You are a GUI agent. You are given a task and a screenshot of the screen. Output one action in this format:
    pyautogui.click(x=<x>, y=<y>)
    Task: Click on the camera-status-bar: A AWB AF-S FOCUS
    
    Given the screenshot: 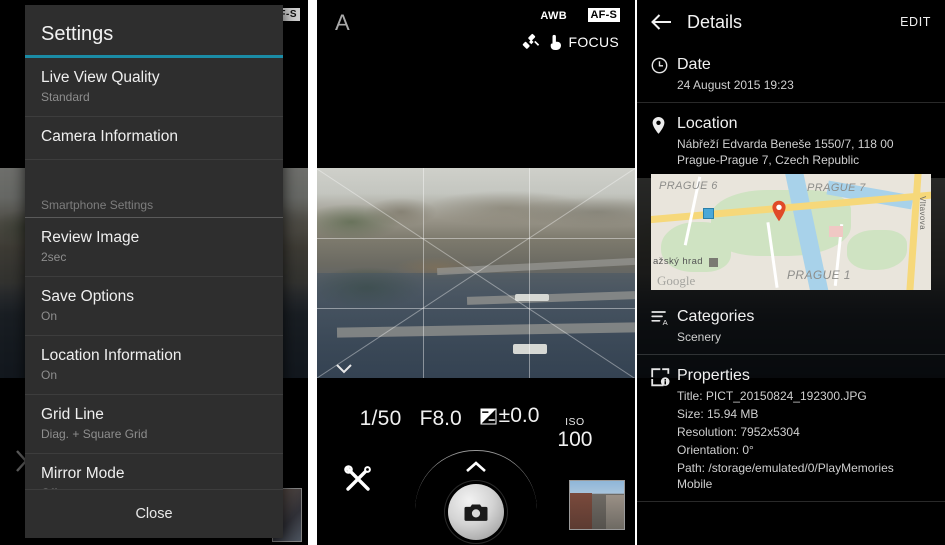 What is the action you would take?
    pyautogui.click(x=476, y=84)
    